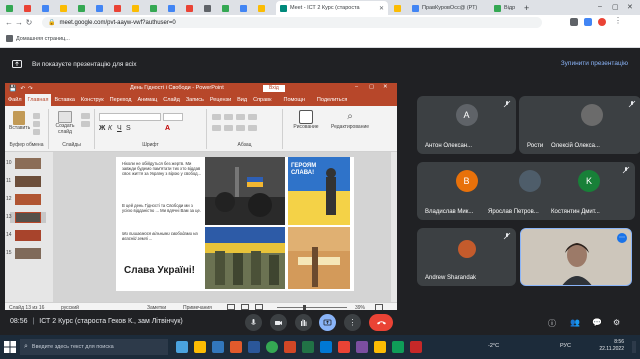 This screenshot has width=640, height=359. I want to click on excel-icon, so click(308, 347).